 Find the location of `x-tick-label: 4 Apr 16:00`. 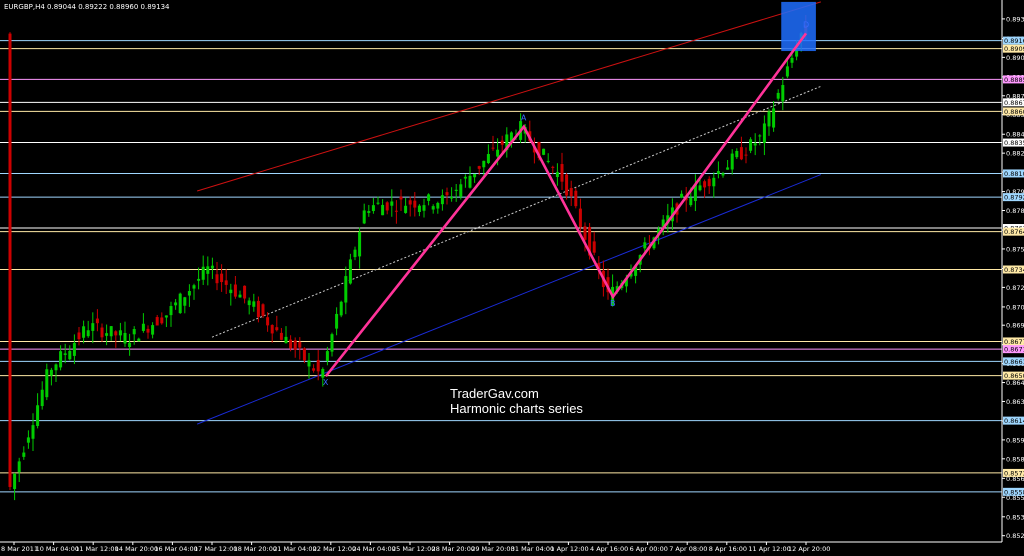

x-tick-label: 4 Apr 16:00 is located at coordinates (609, 549).